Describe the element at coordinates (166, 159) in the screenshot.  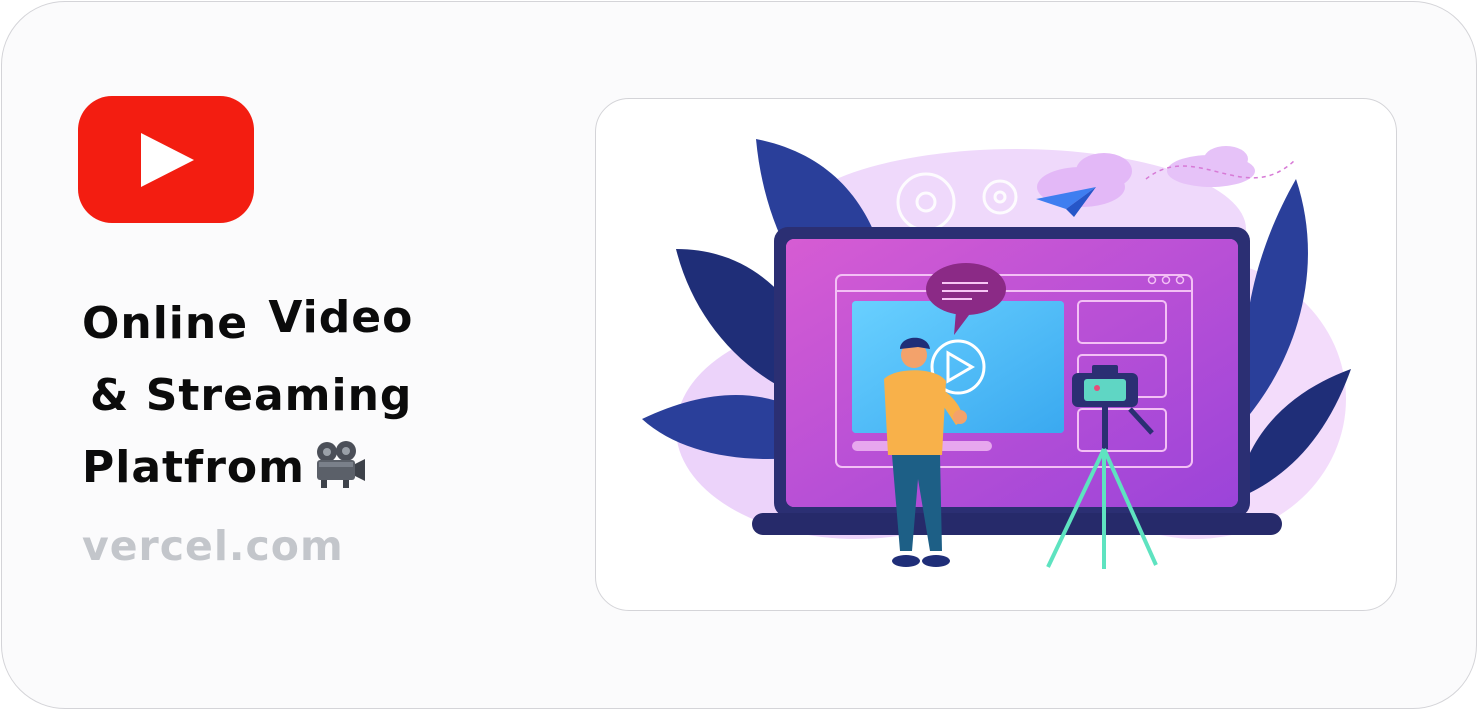
I see `play-button-logo-icon` at that location.